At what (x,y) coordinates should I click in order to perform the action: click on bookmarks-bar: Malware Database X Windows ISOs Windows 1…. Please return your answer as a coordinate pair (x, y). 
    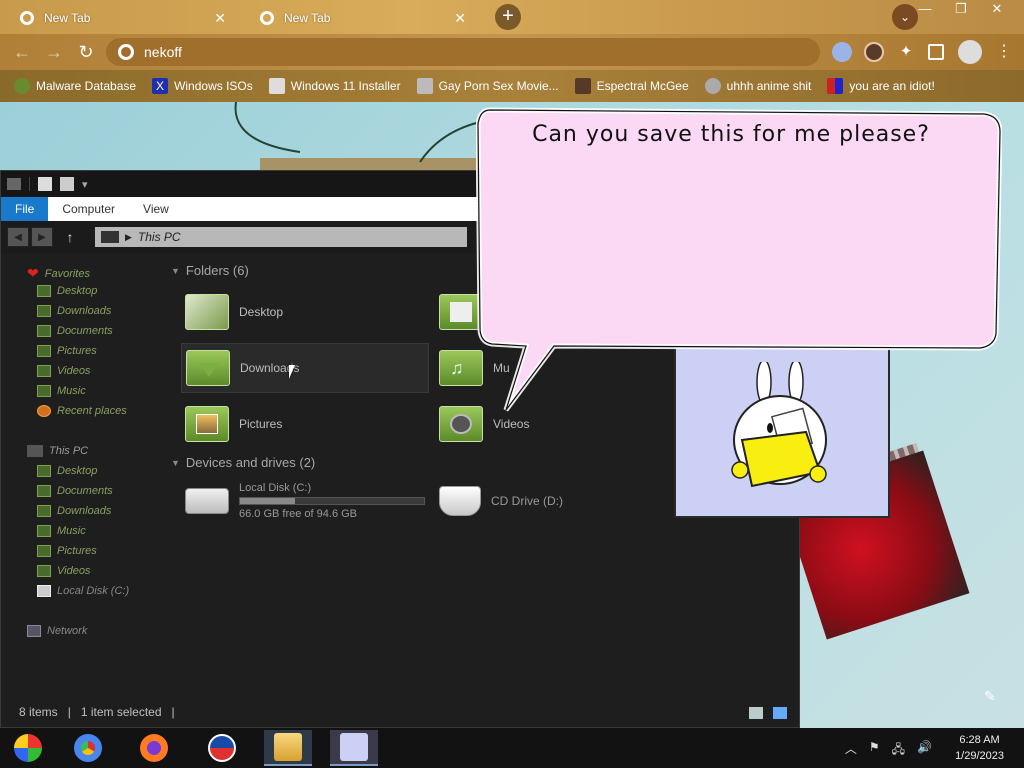
    Looking at the image, I should click on (512, 86).